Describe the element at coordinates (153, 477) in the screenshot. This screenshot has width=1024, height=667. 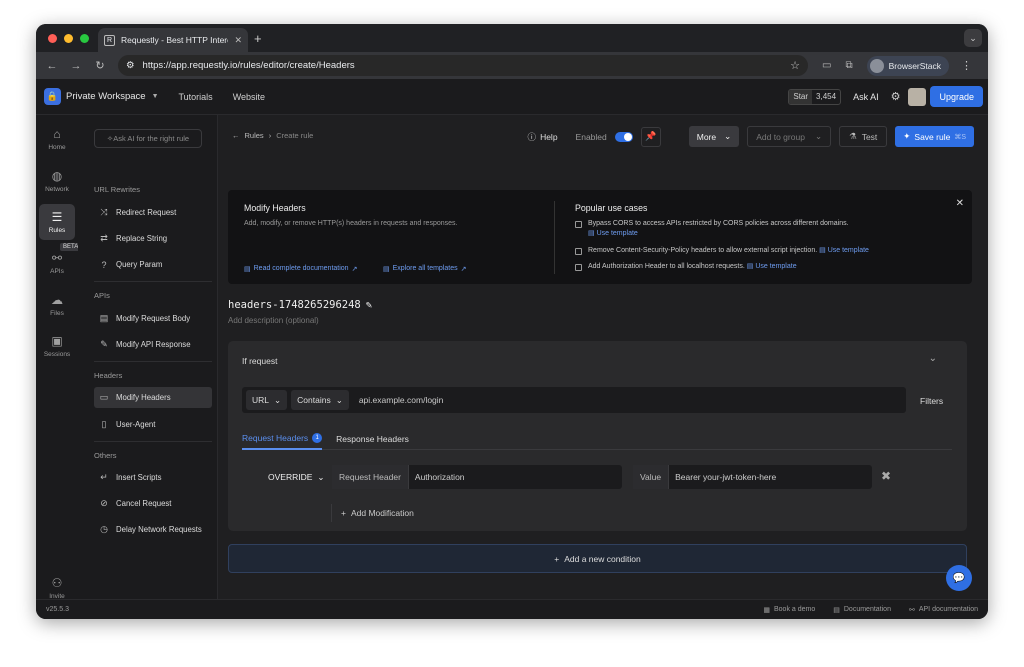
I see `sidebar-item-insert-scripts: ↵ Insert Scripts` at that location.